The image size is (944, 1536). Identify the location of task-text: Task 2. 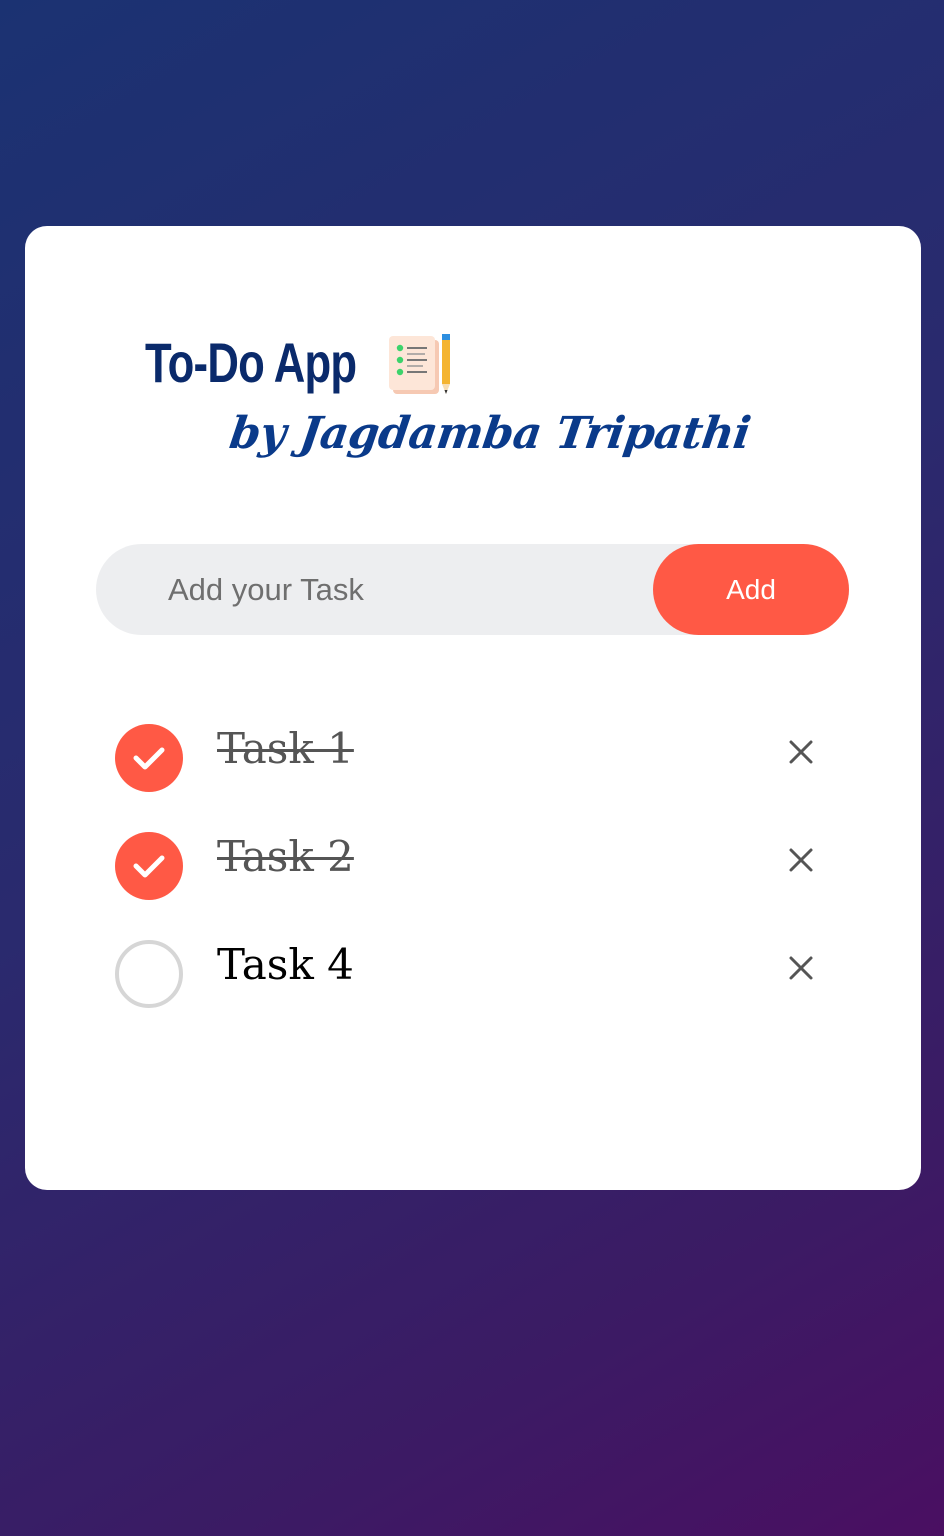
(285, 856).